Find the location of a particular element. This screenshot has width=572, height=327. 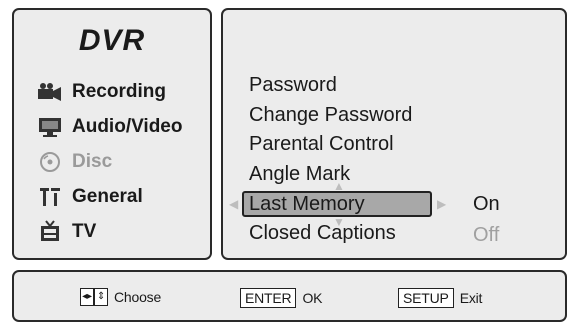

menu-item-parental-control: Parental Control is located at coordinates (321, 144).